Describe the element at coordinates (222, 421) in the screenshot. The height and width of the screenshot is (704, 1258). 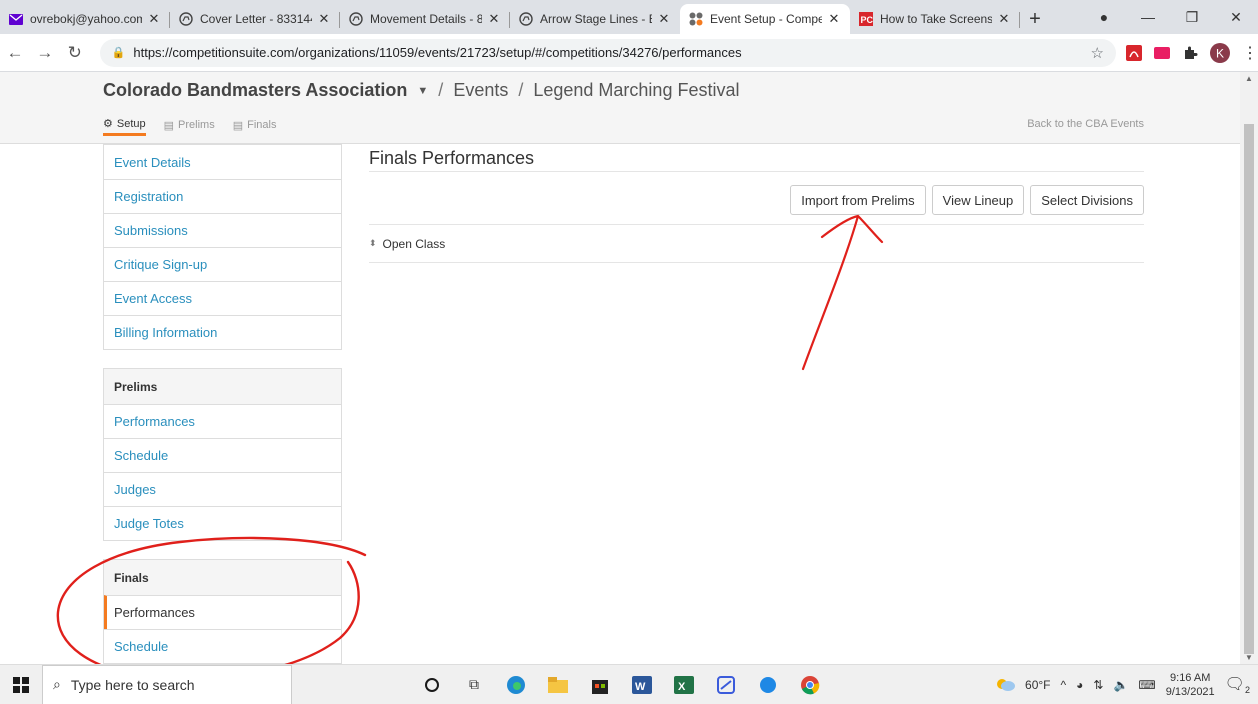
I see `sidebar-item-prelims-performances: Performances` at that location.